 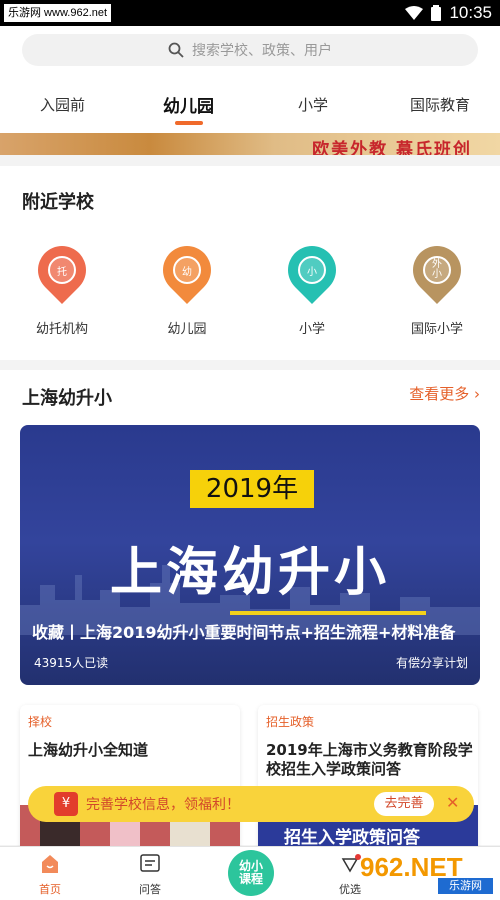 I want to click on status-bar: 乐游网 www.962.net 10:35, so click(x=250, y=13).